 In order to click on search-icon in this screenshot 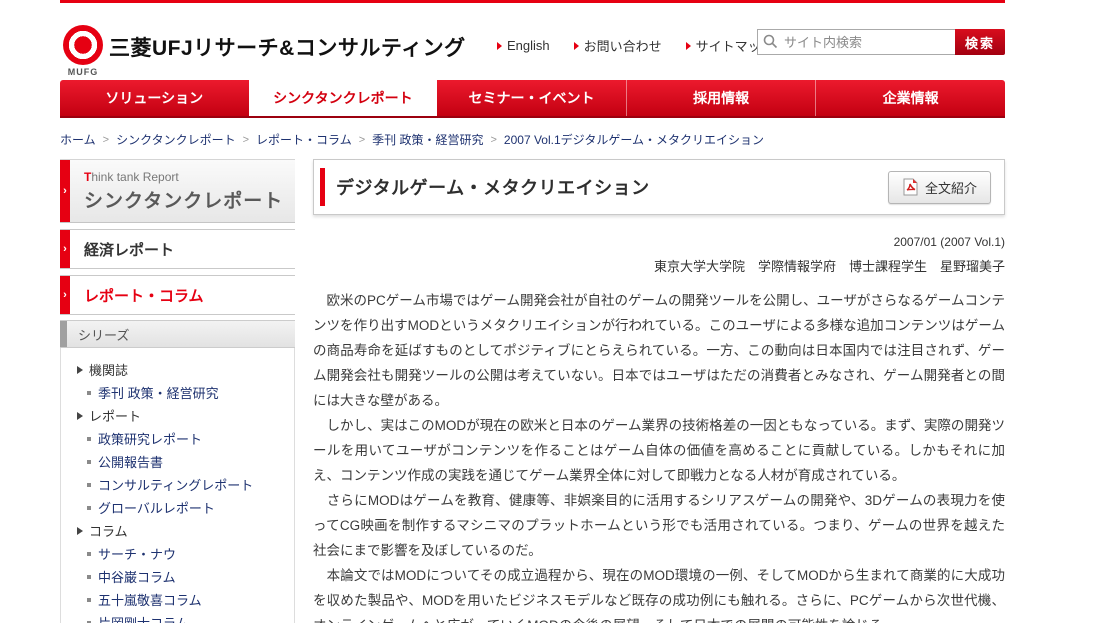, I will do `click(770, 41)`.